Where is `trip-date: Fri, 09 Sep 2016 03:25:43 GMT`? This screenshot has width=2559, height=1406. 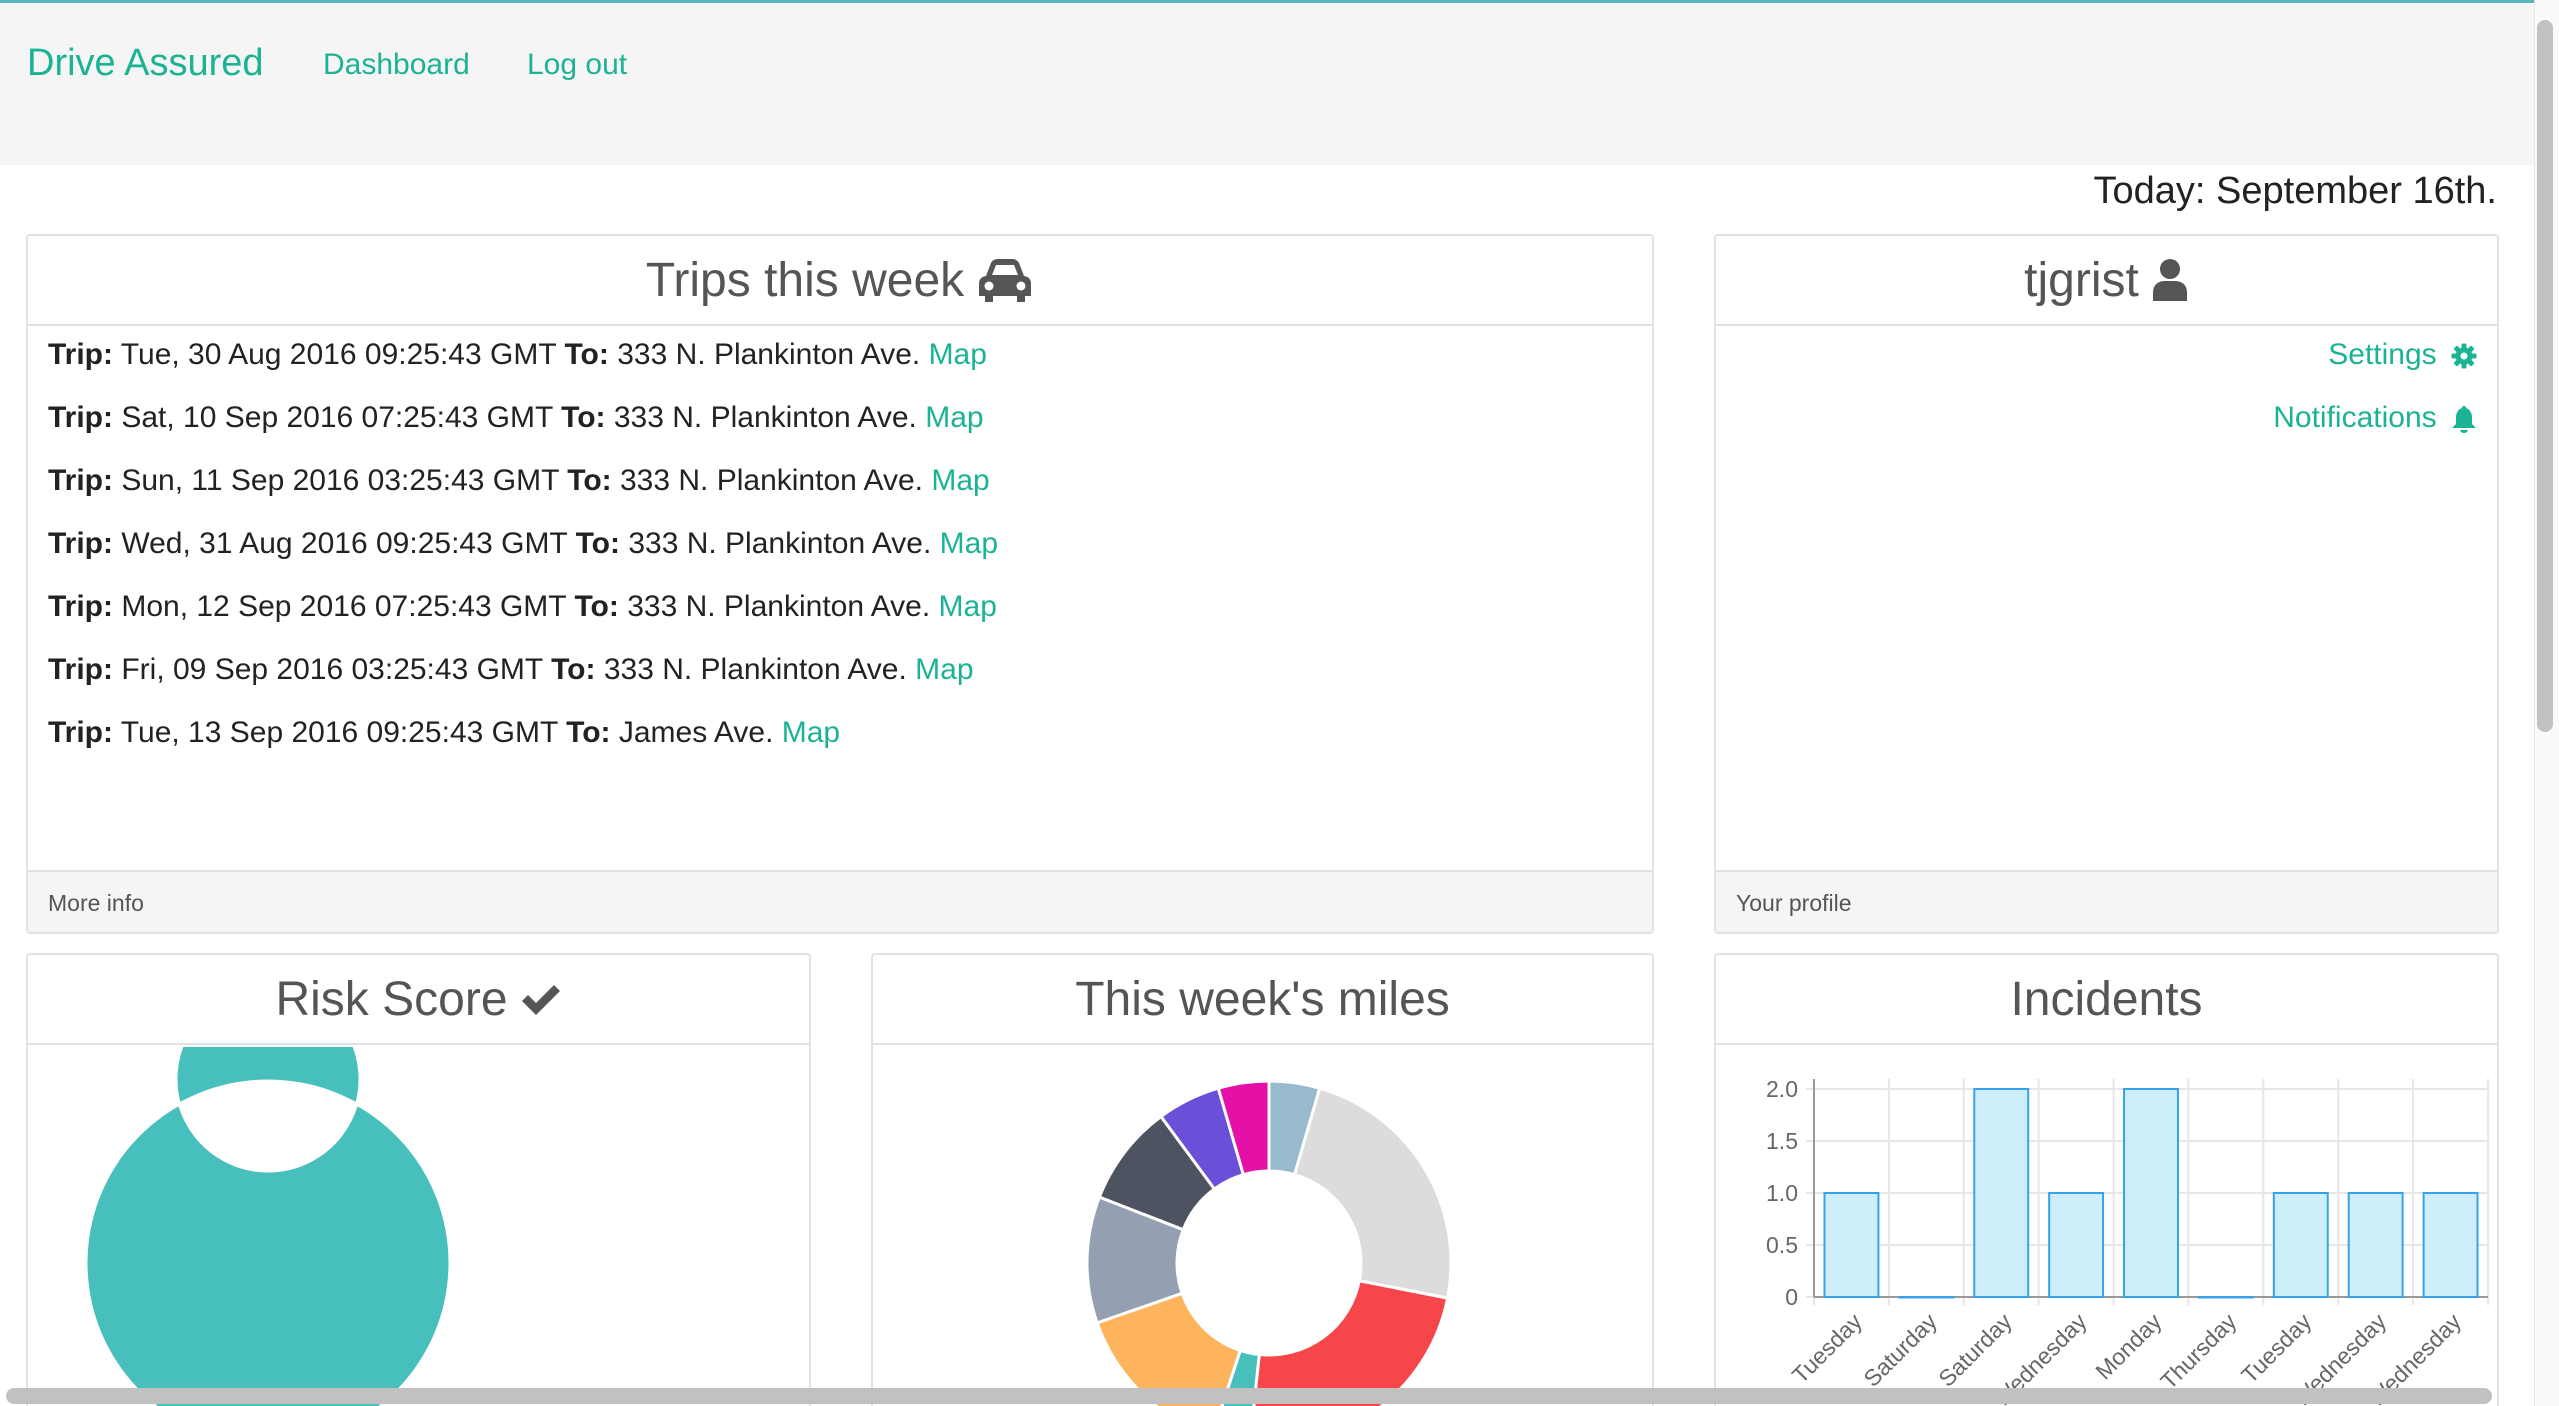
trip-date: Fri, 09 Sep 2016 03:25:43 GMT is located at coordinates (332, 669).